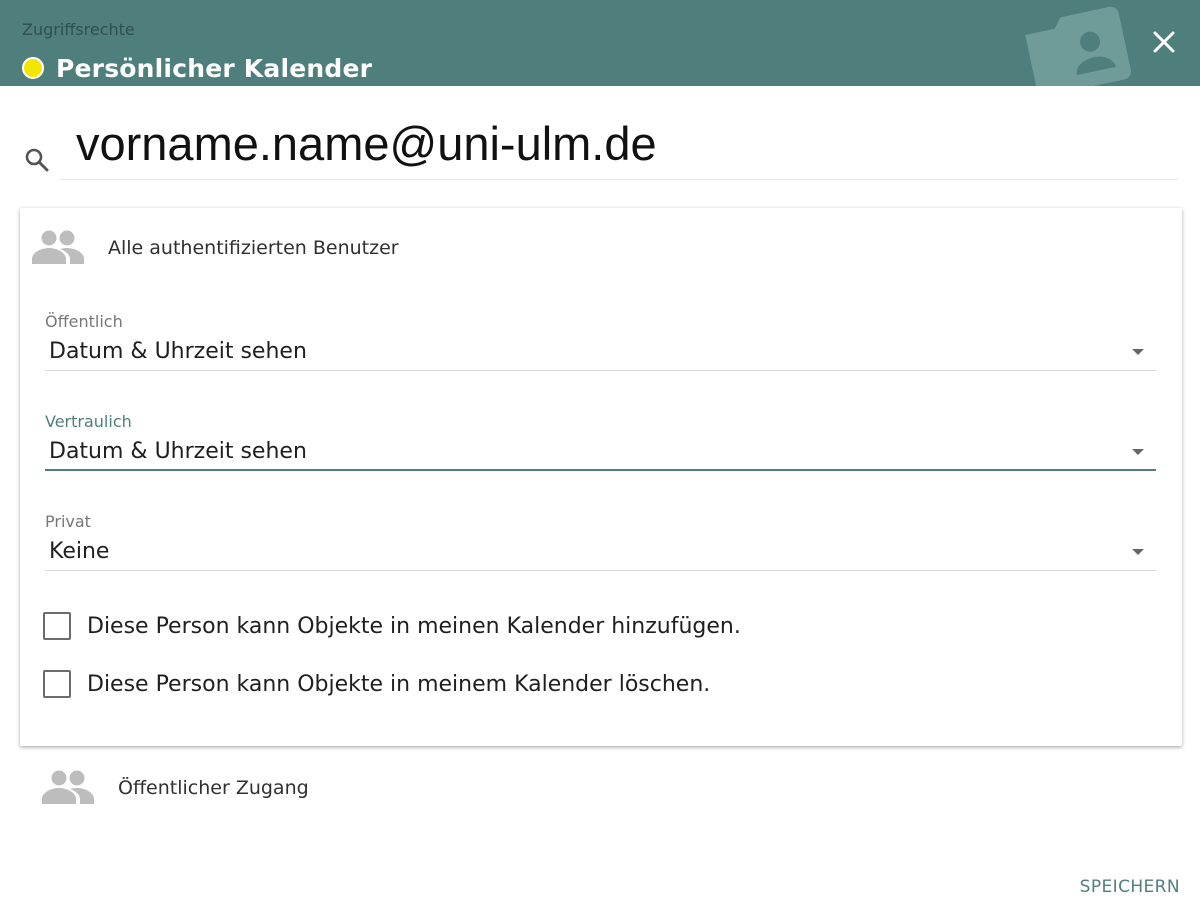 The image size is (1200, 921). I want to click on field-confidential: Vertraulich Datum & Uhrzeit sehen, so click(600, 441).